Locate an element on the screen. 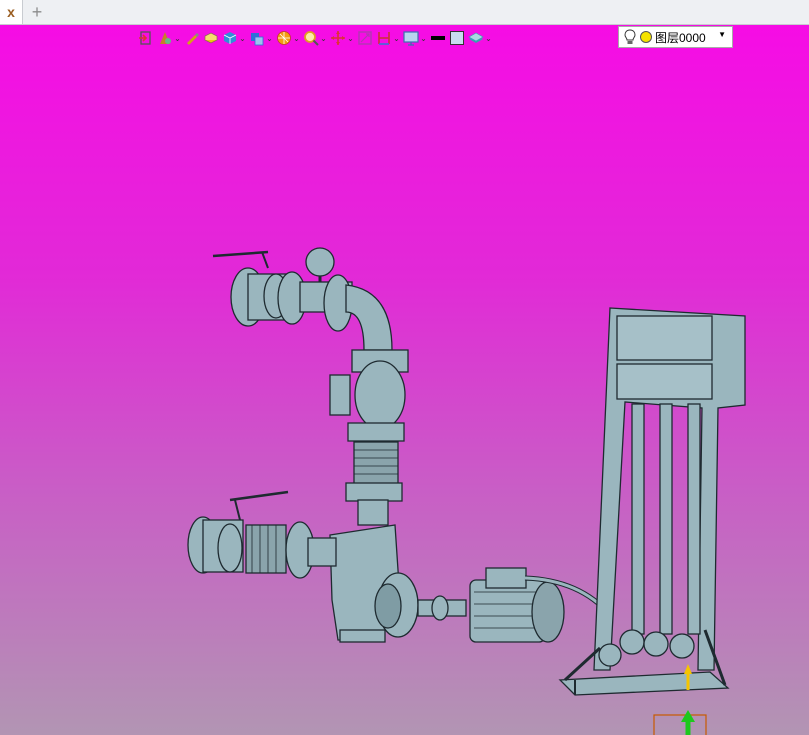  fit-view-button is located at coordinates (365, 38).